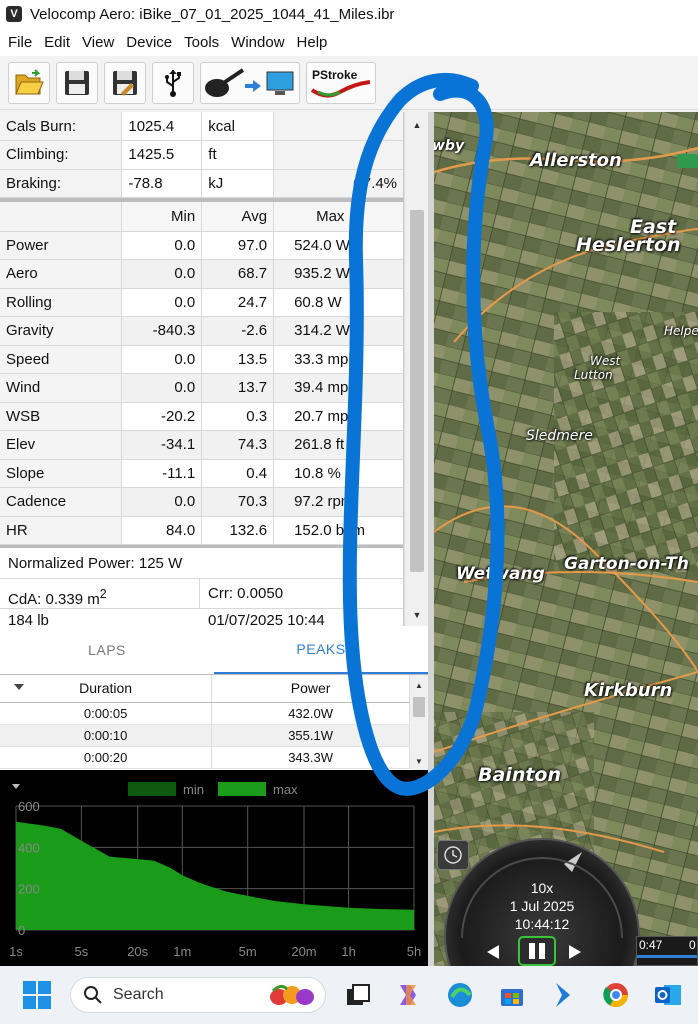  What do you see at coordinates (61, 331) in the screenshot?
I see `stats-label: Gravity` at bounding box center [61, 331].